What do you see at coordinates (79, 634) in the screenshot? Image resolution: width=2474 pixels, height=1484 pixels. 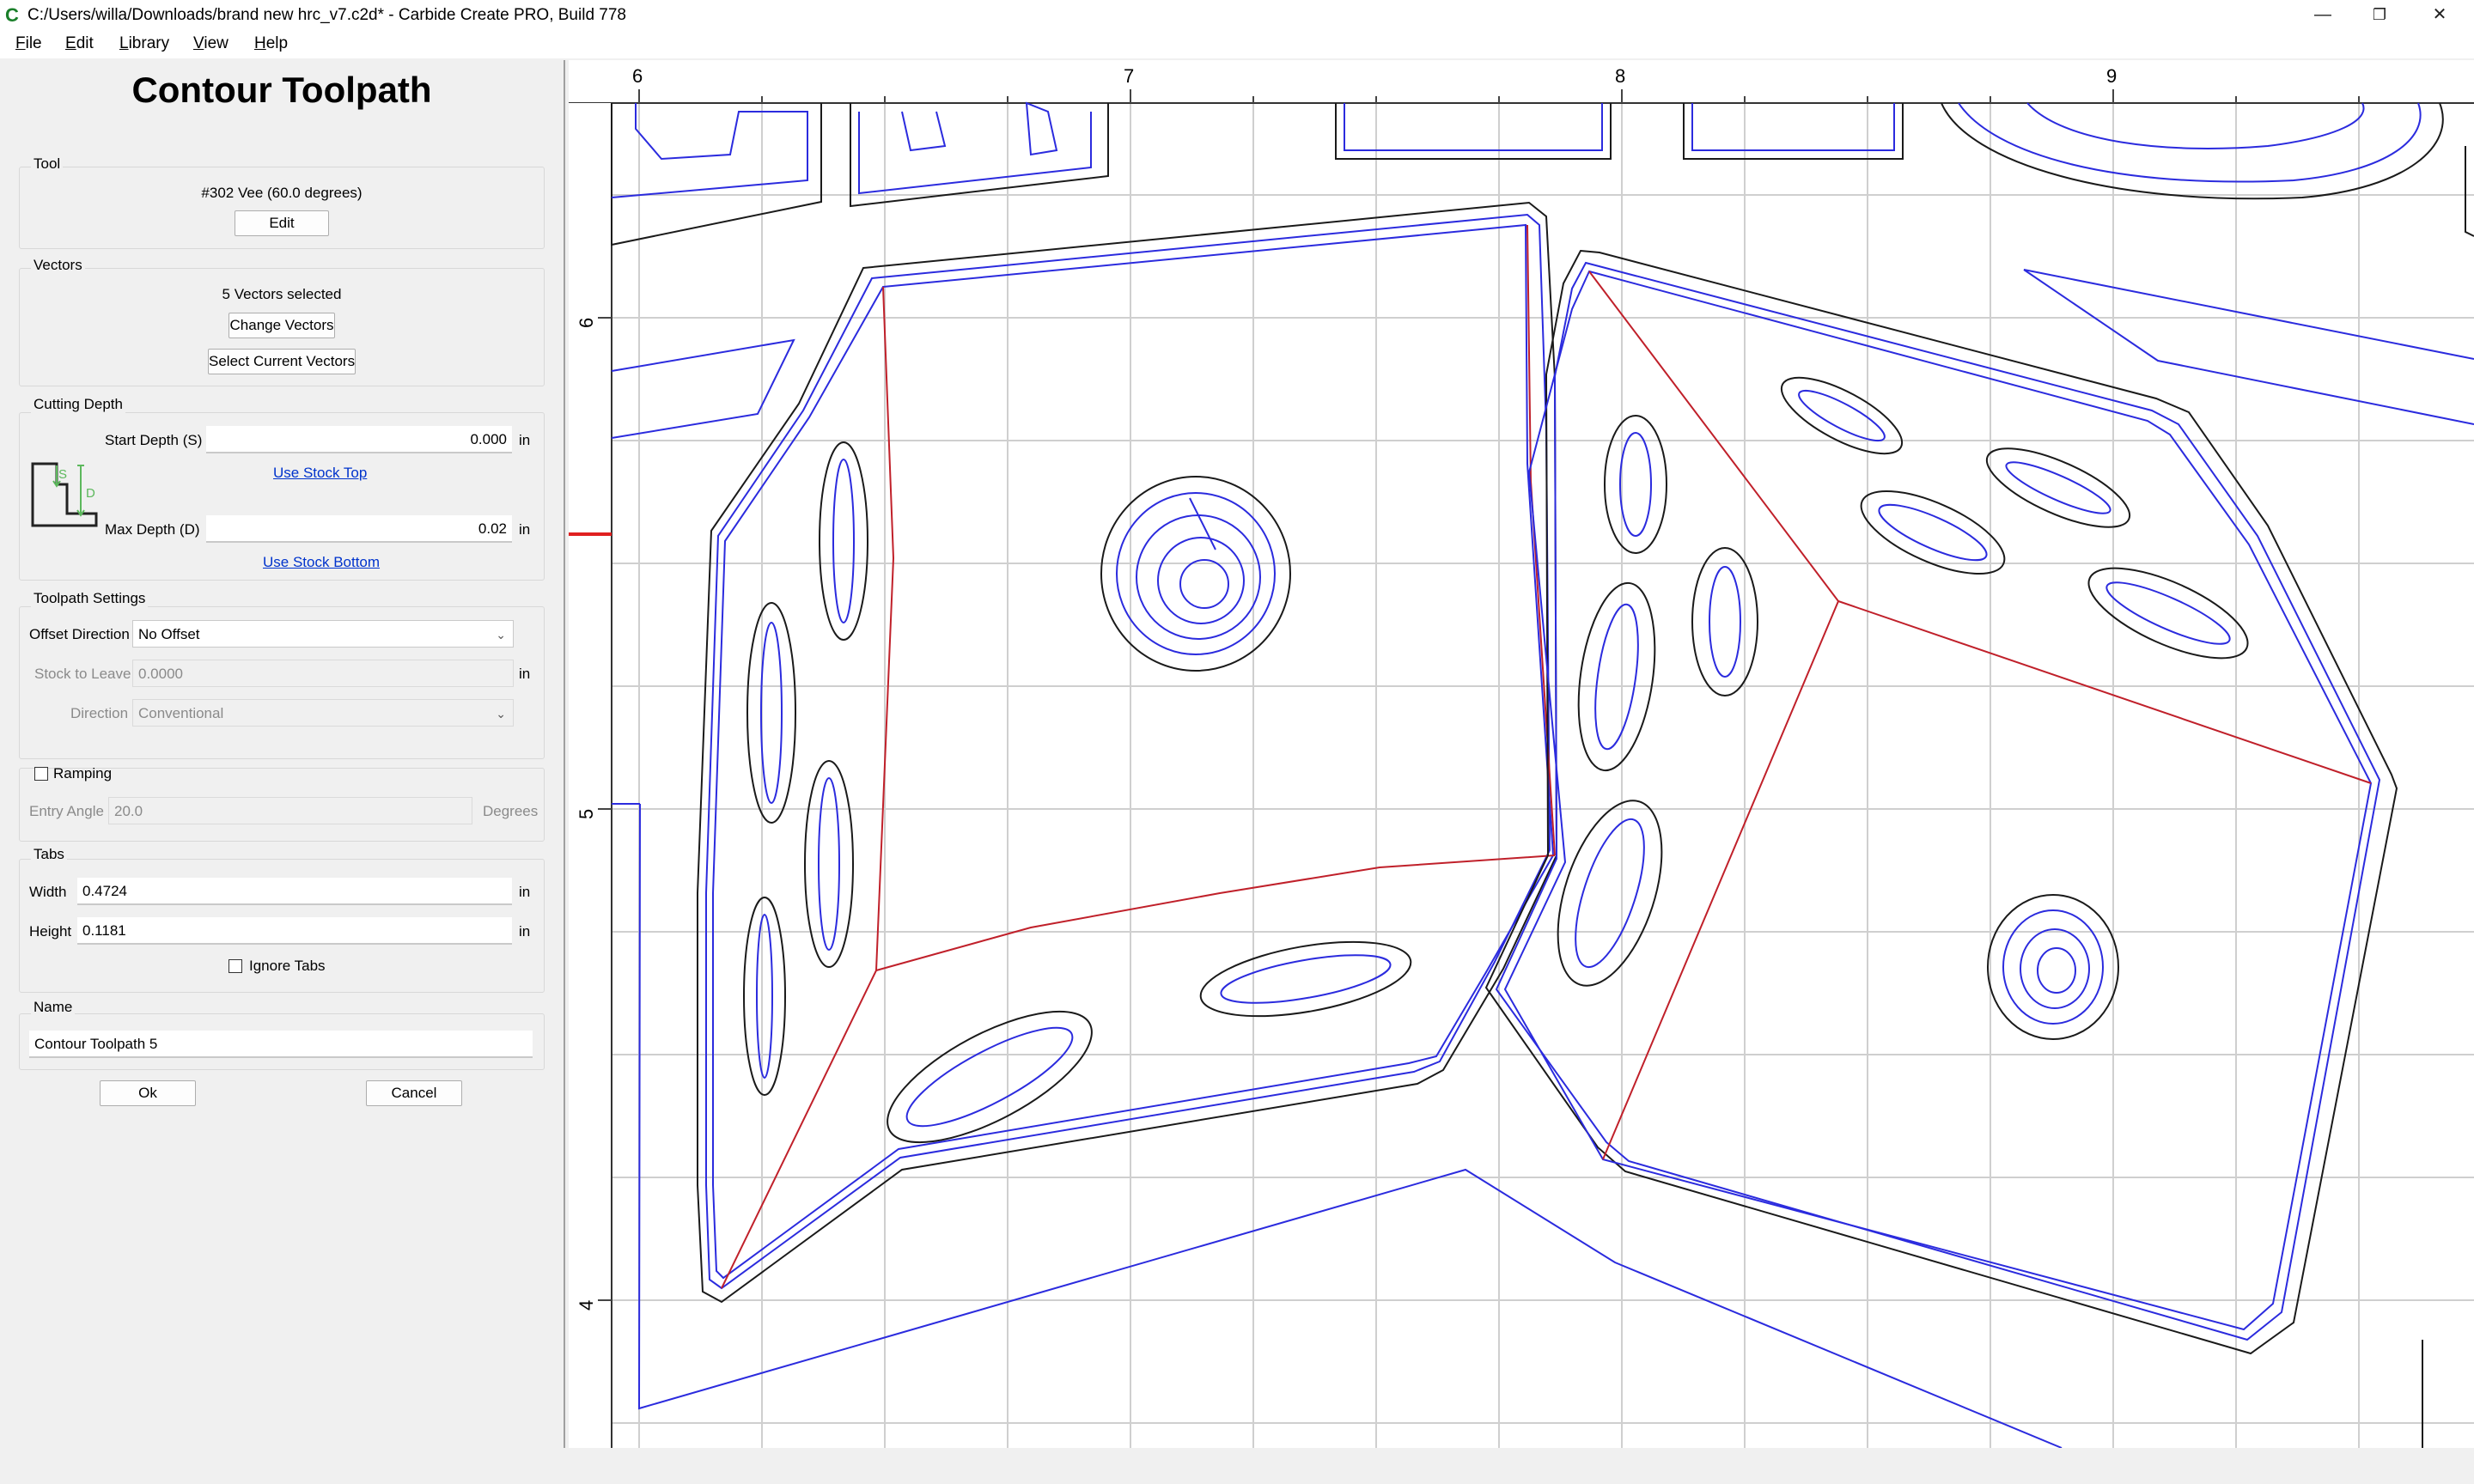 I see `offset-direction-label: Offset Direction` at bounding box center [79, 634].